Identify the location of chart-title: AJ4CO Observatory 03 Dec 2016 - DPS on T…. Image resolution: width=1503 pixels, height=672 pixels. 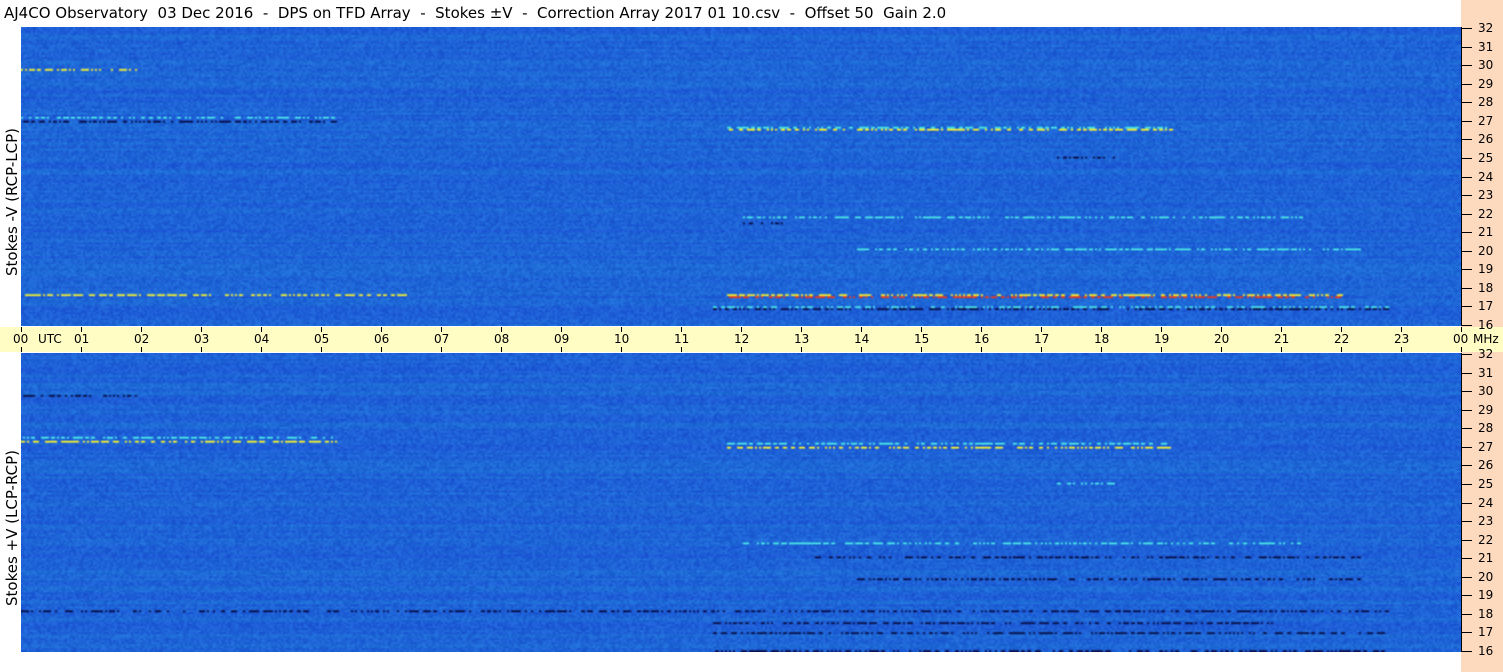
(475, 13).